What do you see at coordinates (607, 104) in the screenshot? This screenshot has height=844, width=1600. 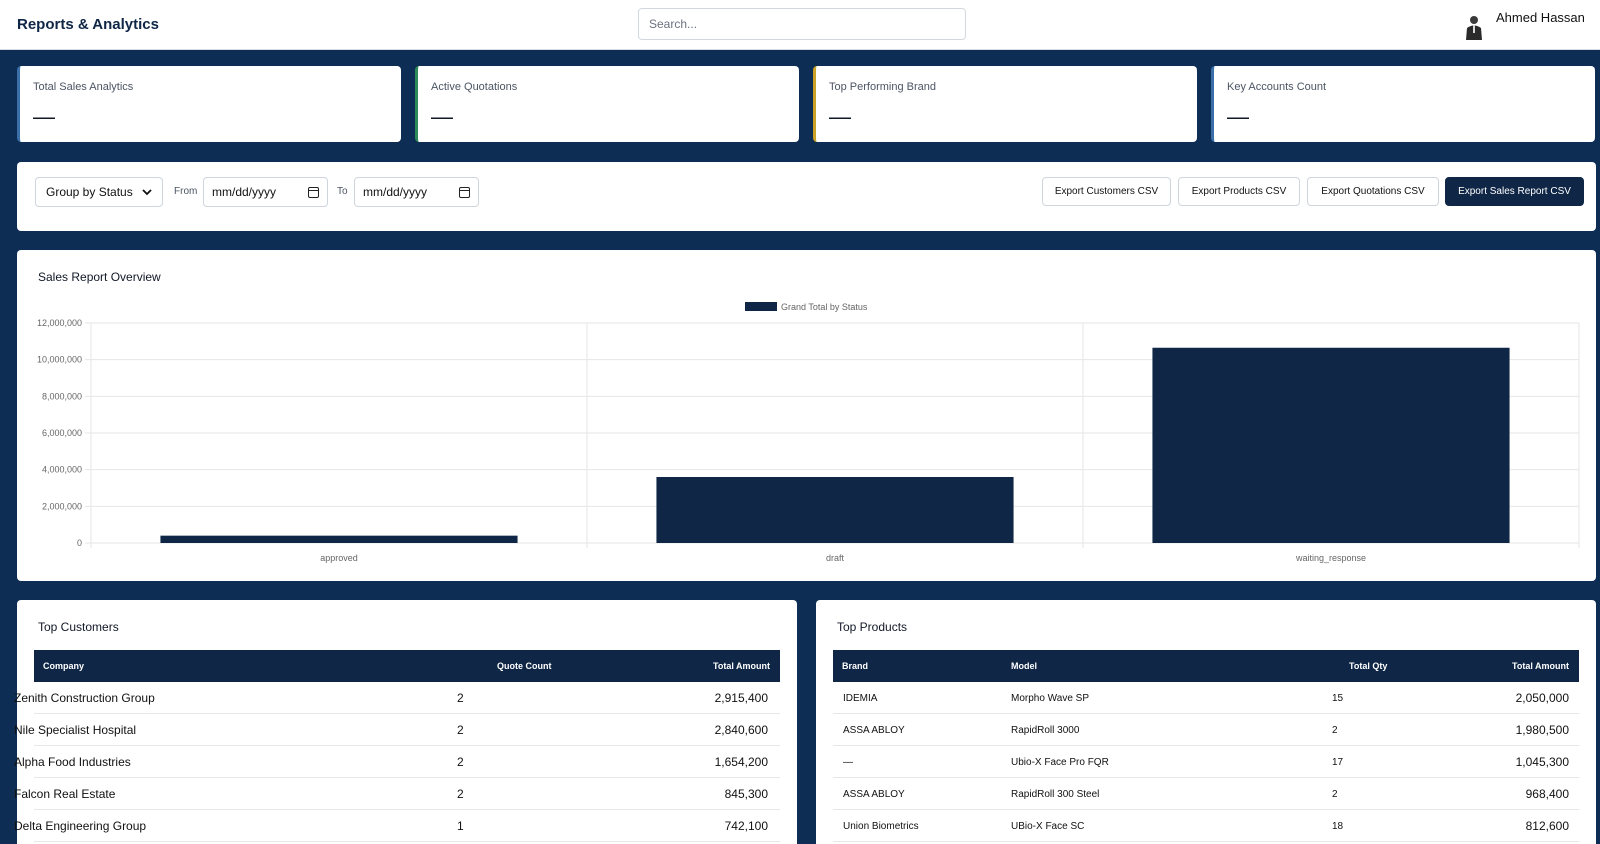 I see `kpi-card-active-quotations: Active Quotations —` at bounding box center [607, 104].